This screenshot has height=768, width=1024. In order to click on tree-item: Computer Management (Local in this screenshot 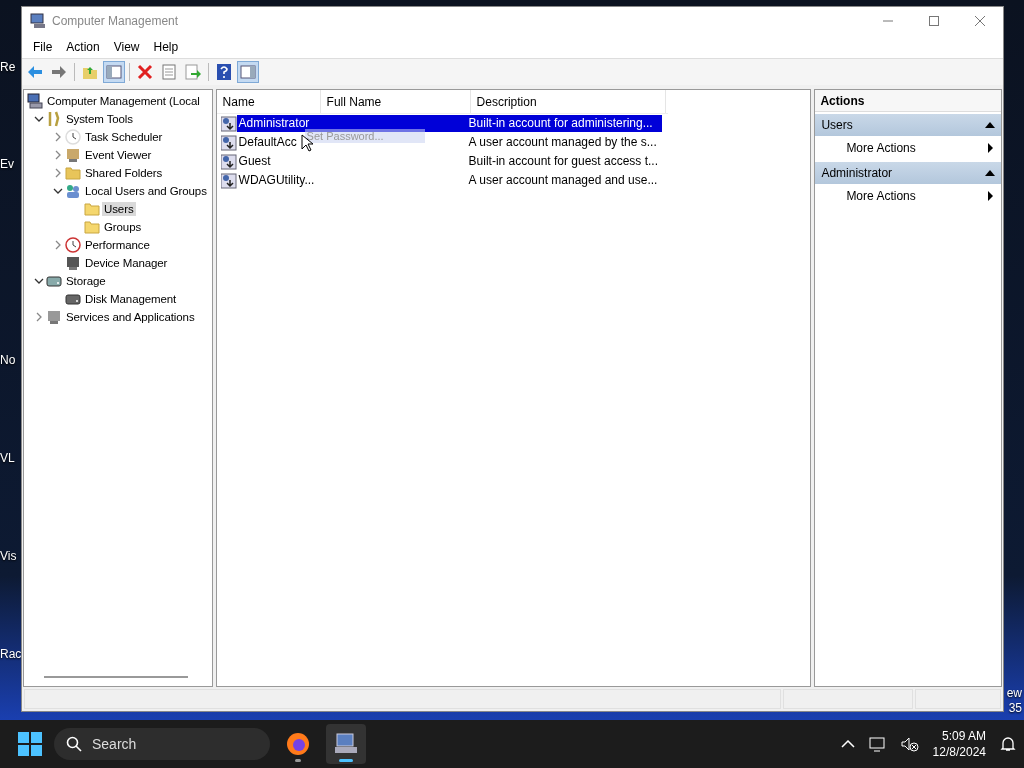, I will do `click(123, 101)`.